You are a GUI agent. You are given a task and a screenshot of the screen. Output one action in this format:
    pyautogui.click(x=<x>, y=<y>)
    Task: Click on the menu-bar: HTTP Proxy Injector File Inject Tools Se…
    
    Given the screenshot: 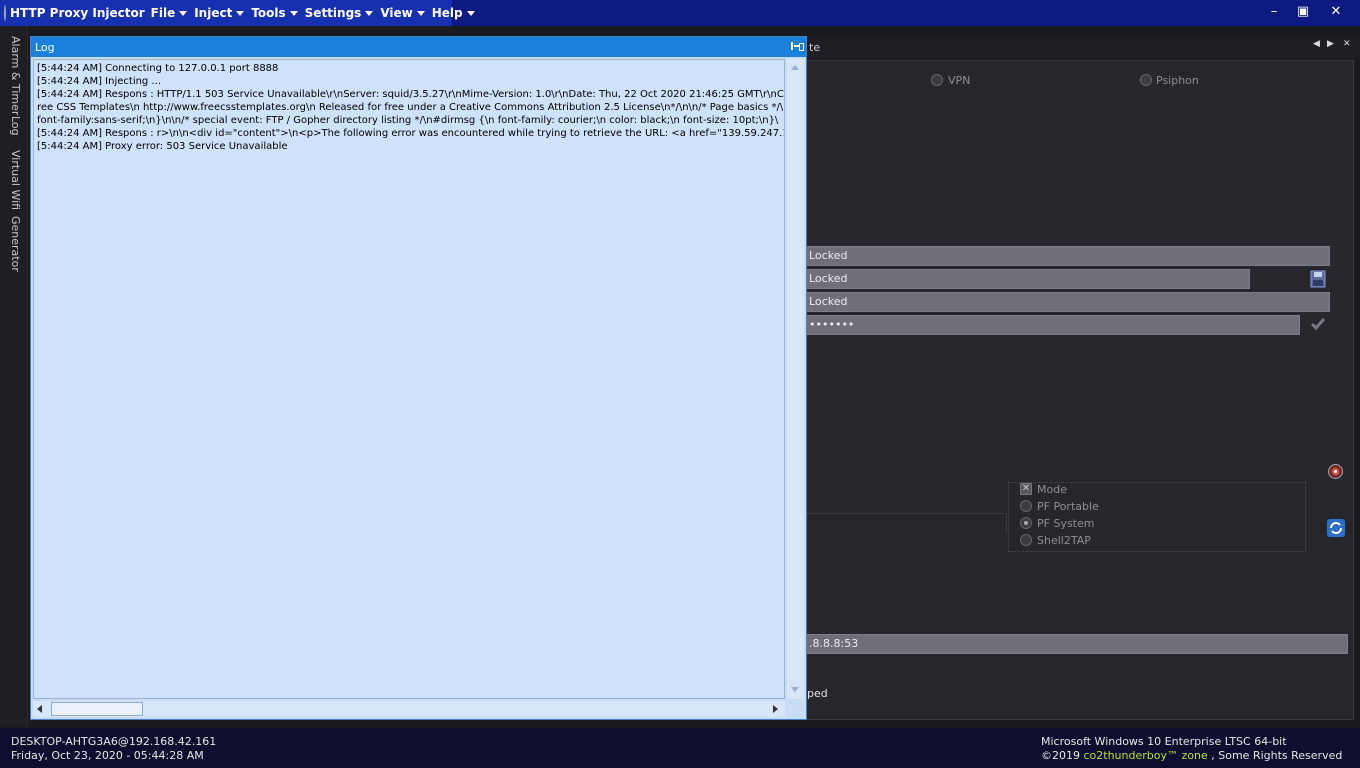 What is the action you would take?
    pyautogui.click(x=237, y=13)
    